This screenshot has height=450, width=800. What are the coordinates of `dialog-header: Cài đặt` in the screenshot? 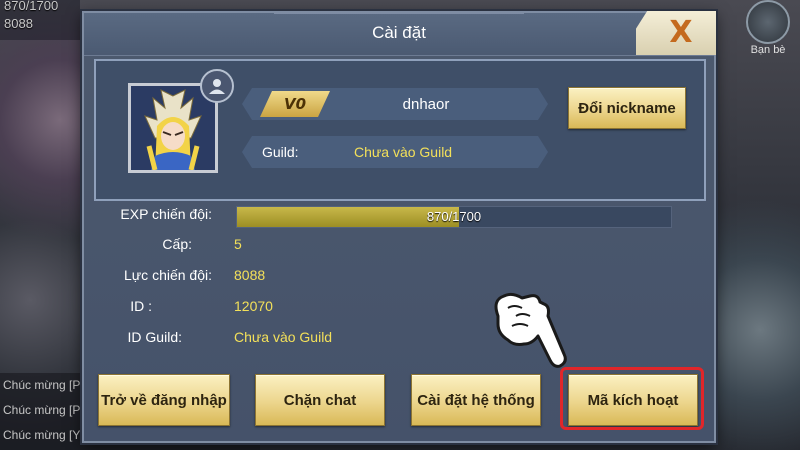 It's located at (399, 34).